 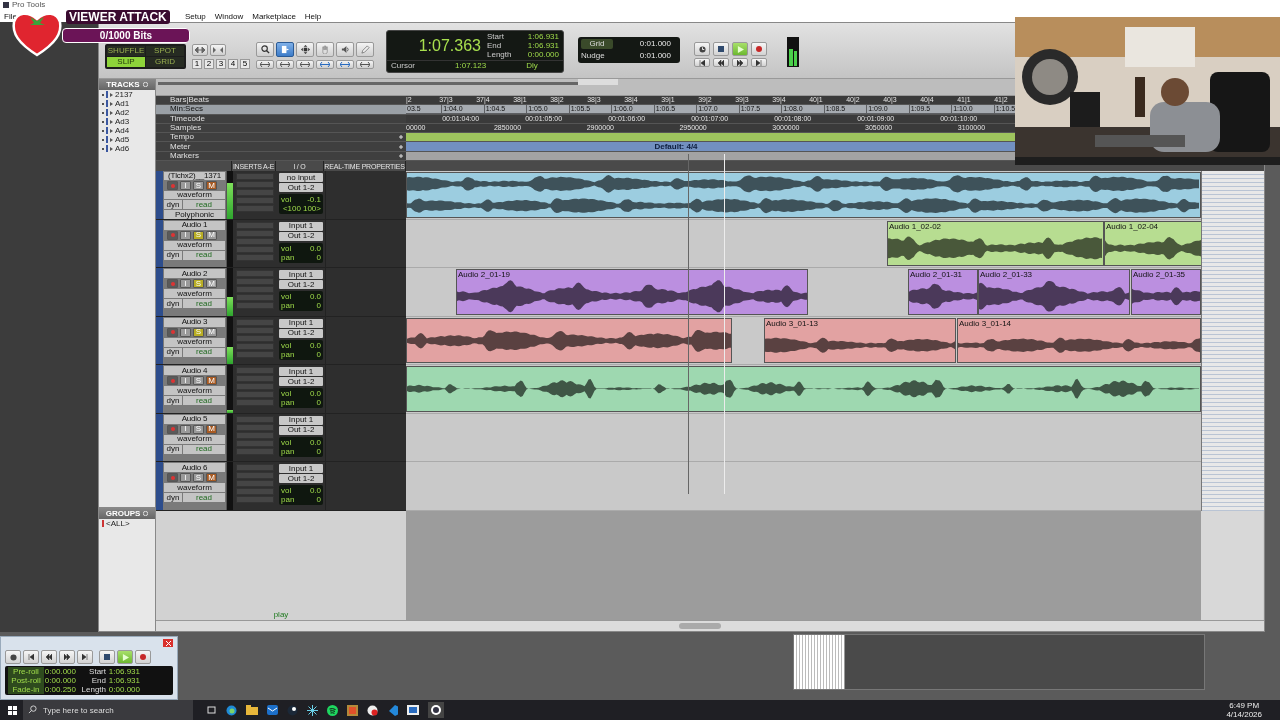 I want to click on zoom-in-button, so click(x=218, y=50).